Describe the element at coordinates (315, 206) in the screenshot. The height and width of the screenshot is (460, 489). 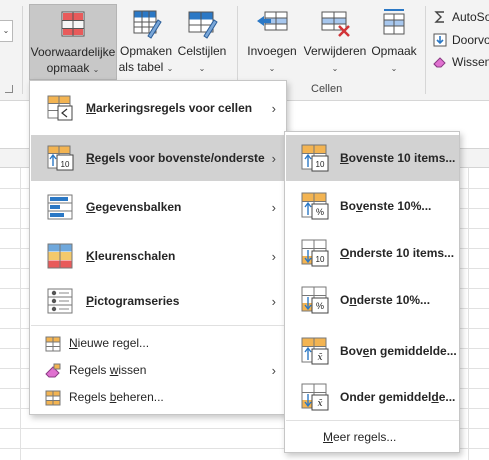
I see `top-10-percent-icon: %` at that location.